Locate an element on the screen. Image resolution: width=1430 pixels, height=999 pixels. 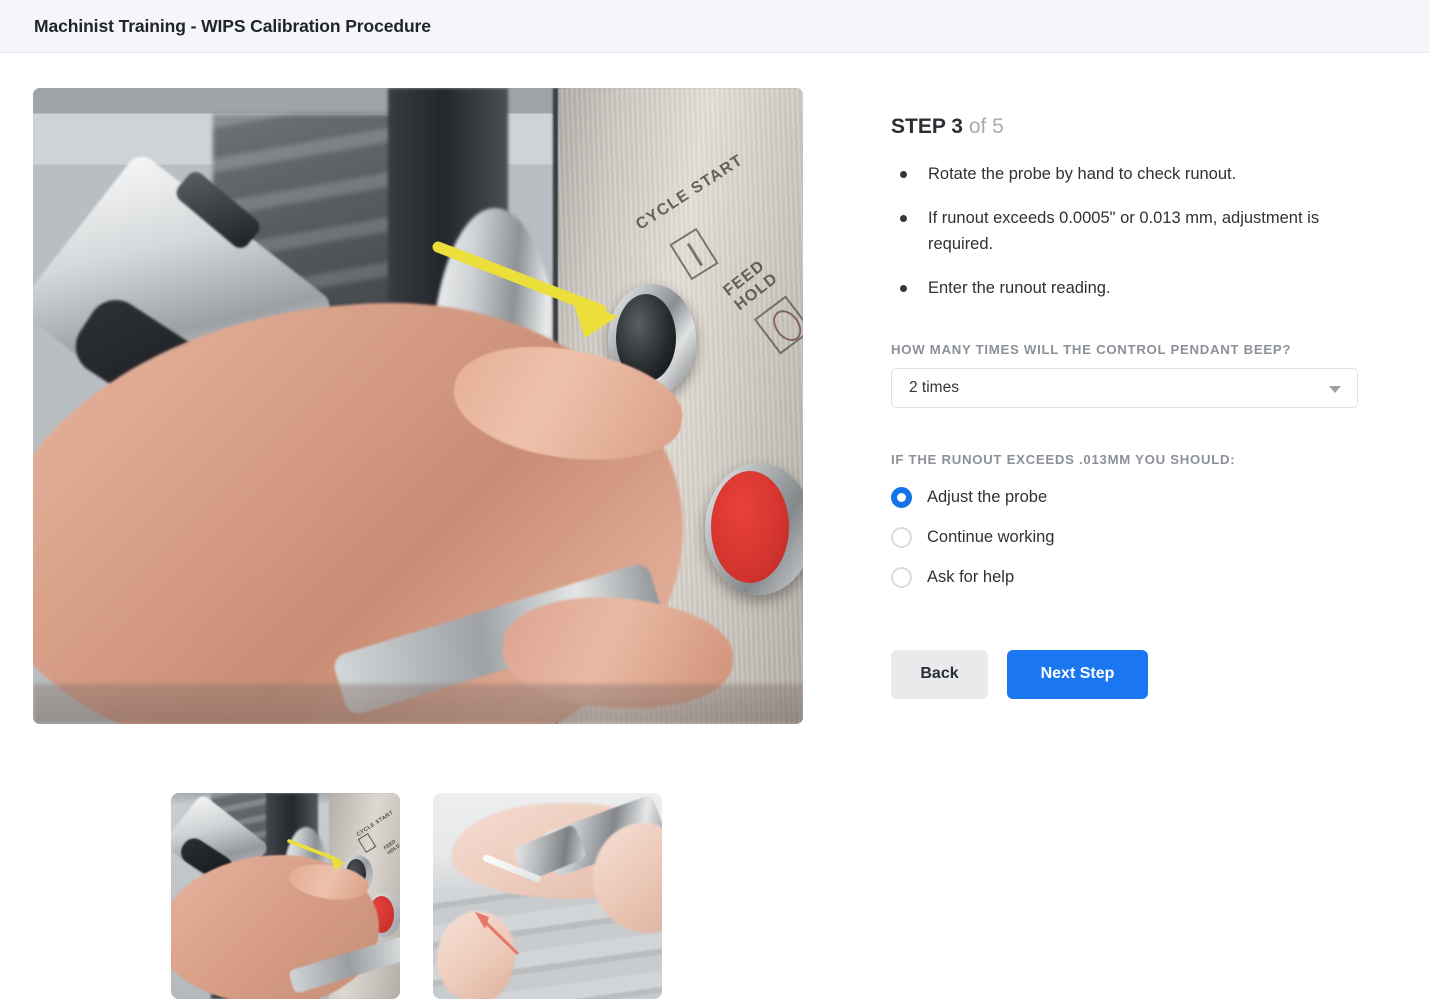
step-number: STEP 3 is located at coordinates (927, 126).